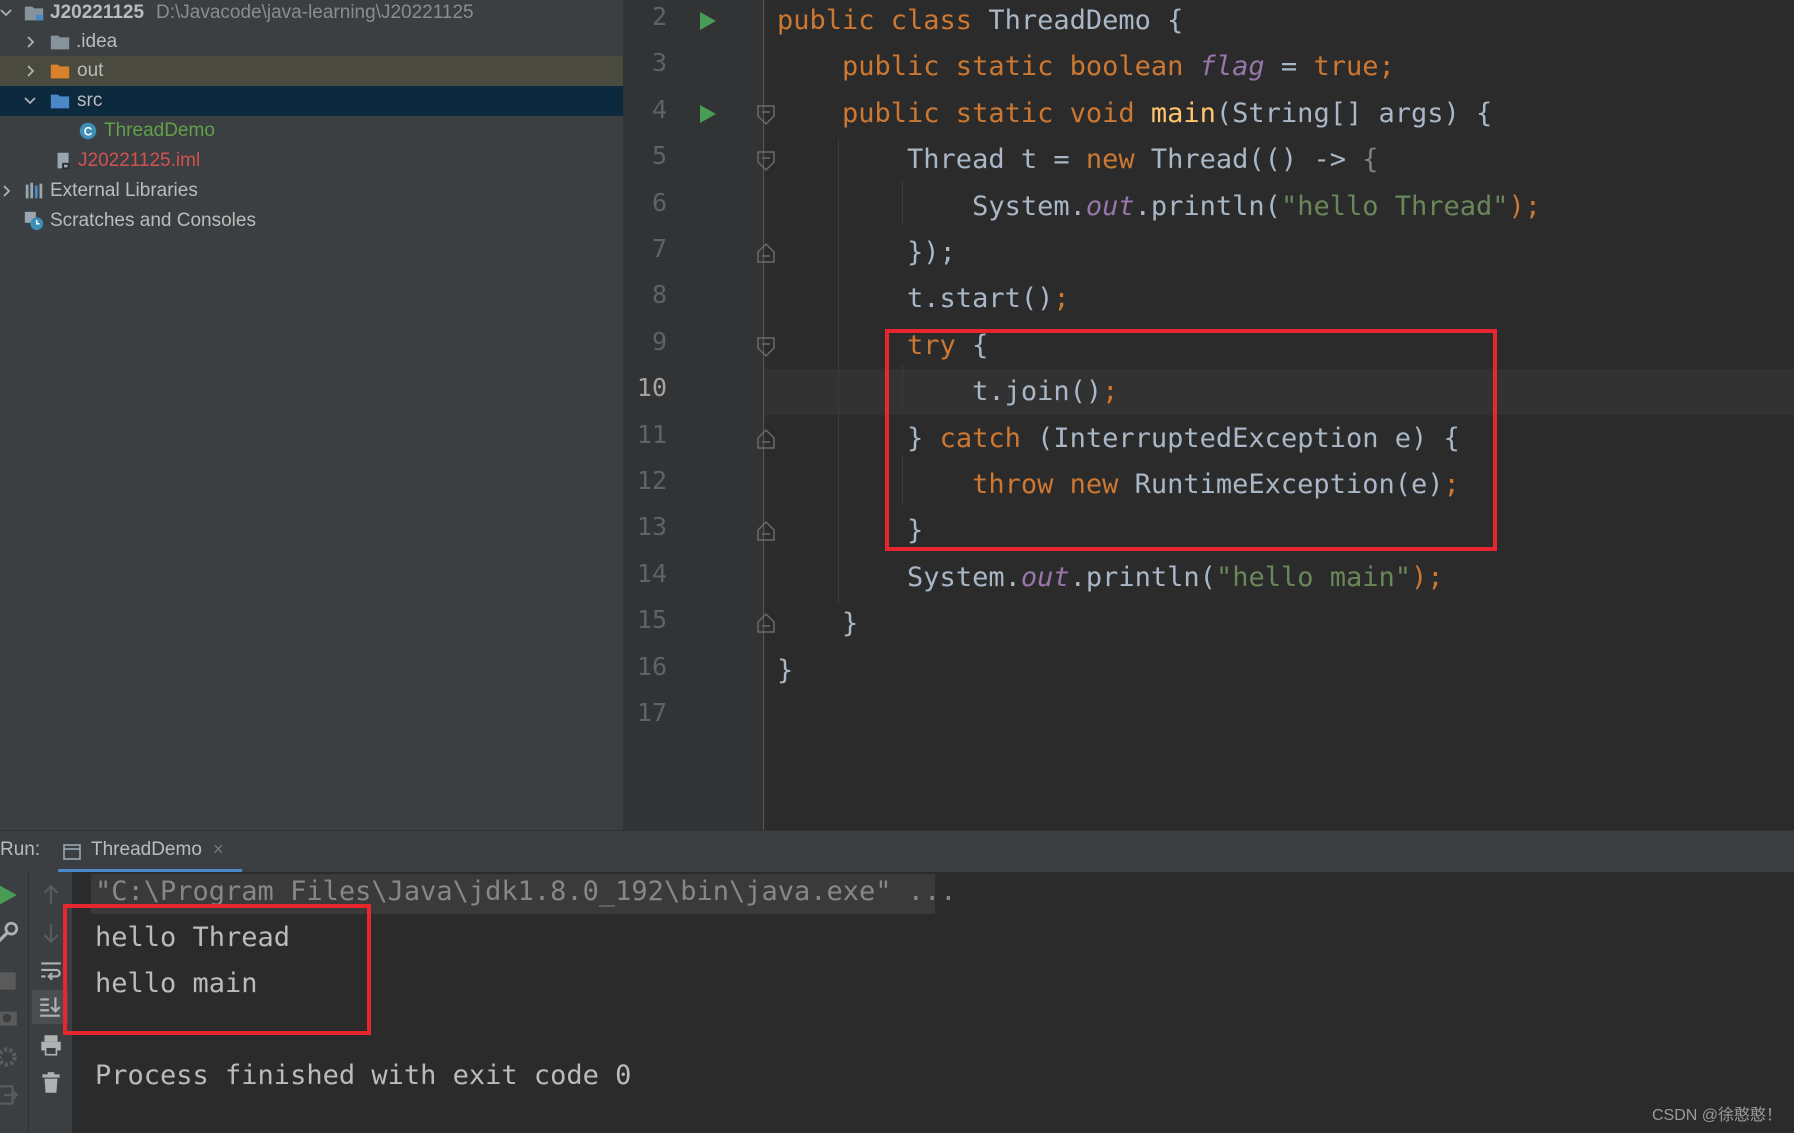  What do you see at coordinates (50, 1007) in the screenshot?
I see `scroll-to-end-icon` at bounding box center [50, 1007].